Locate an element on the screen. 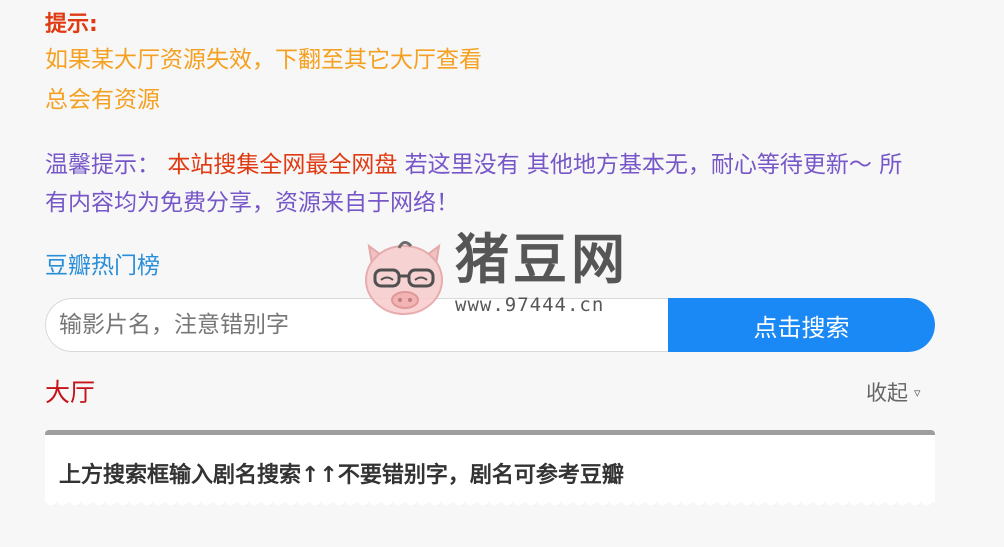  logo-name: 猪豆网 is located at coordinates (542, 259).